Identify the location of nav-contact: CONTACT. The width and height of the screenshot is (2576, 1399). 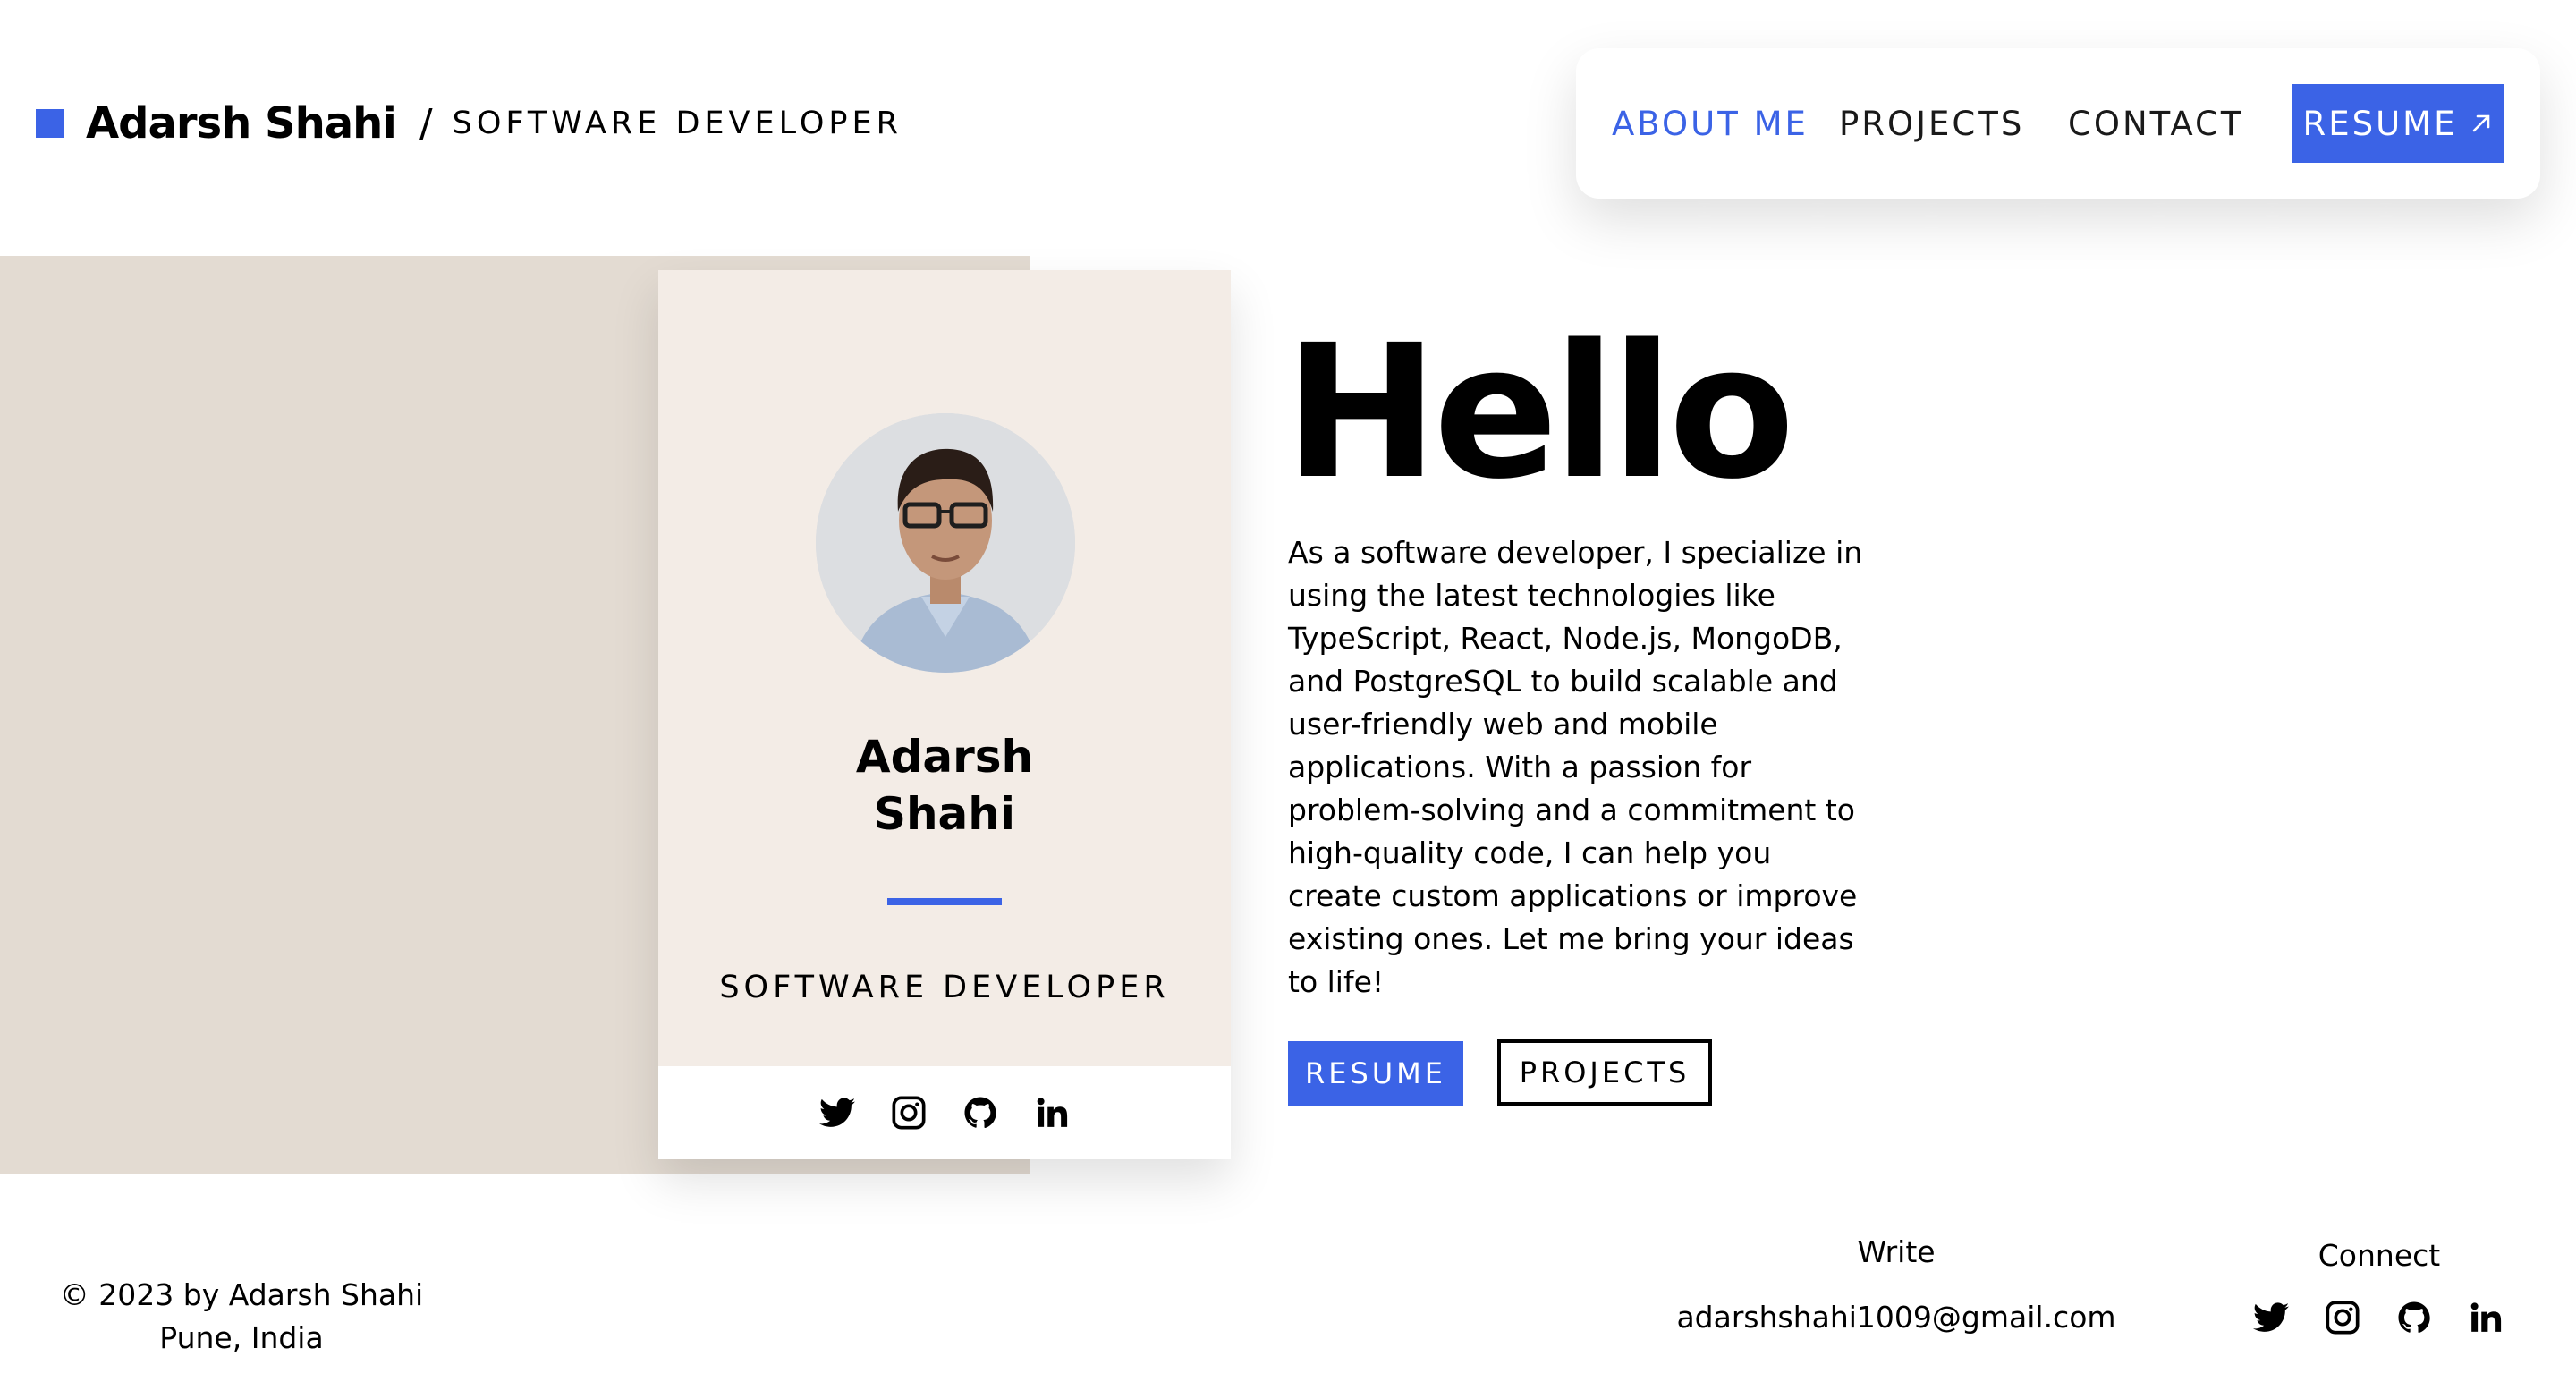
(2155, 123).